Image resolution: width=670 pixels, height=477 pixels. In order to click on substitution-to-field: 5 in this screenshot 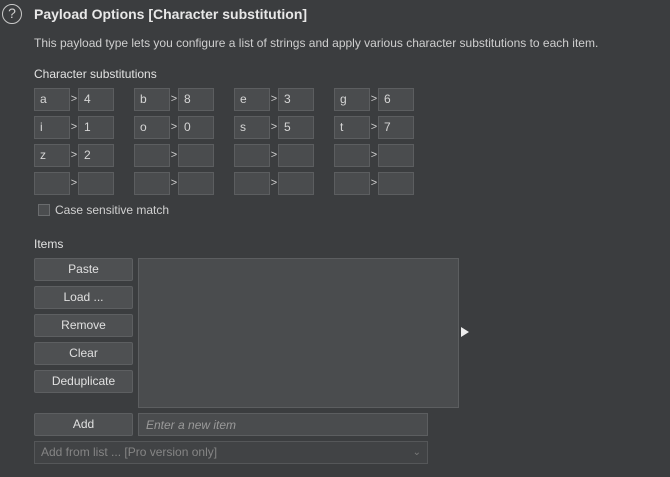, I will do `click(296, 127)`.